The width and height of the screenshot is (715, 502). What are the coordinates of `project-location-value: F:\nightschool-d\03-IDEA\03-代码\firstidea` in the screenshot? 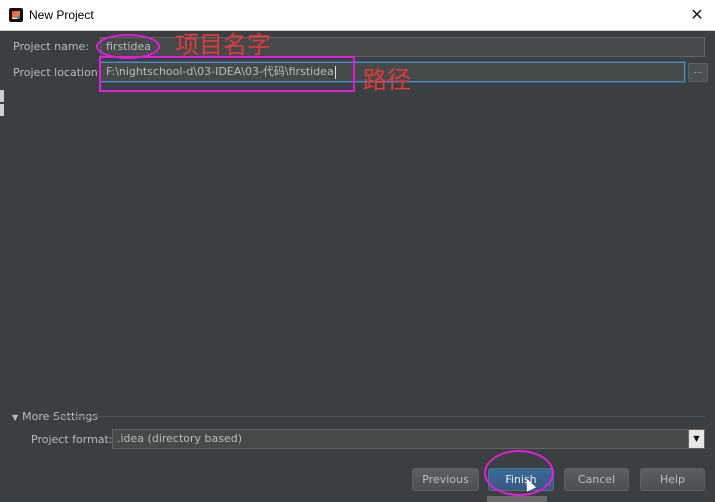 It's located at (220, 71).